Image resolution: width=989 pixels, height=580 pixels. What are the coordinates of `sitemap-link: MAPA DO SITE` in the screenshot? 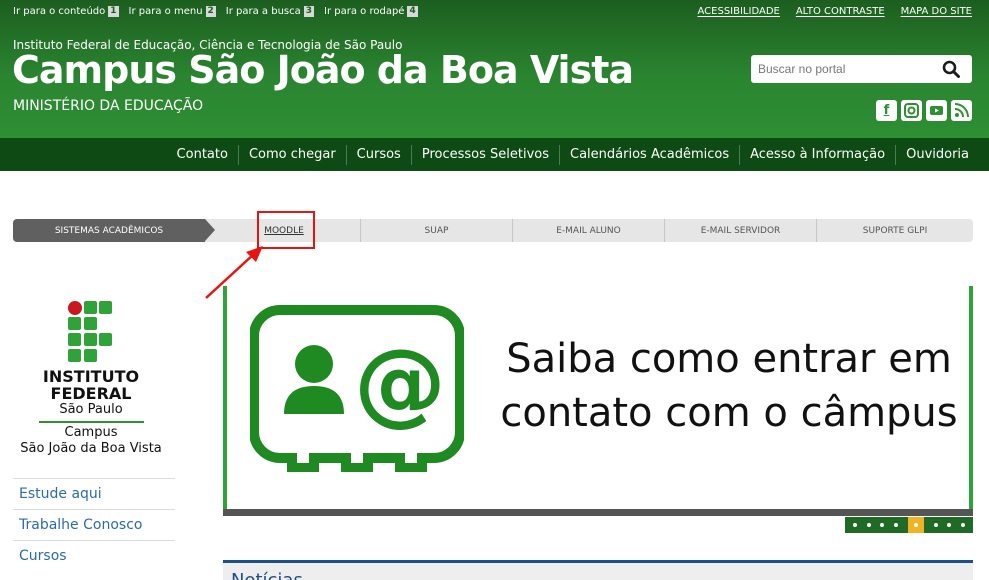 It's located at (936, 11).